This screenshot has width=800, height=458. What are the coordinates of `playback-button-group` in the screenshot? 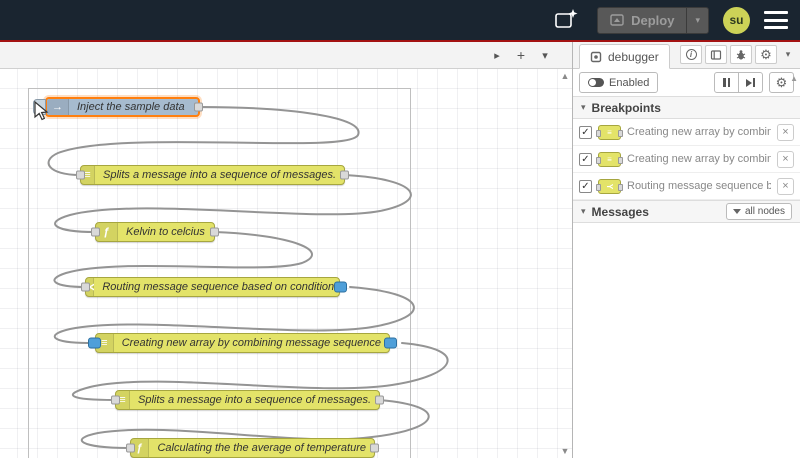 It's located at (738, 82).